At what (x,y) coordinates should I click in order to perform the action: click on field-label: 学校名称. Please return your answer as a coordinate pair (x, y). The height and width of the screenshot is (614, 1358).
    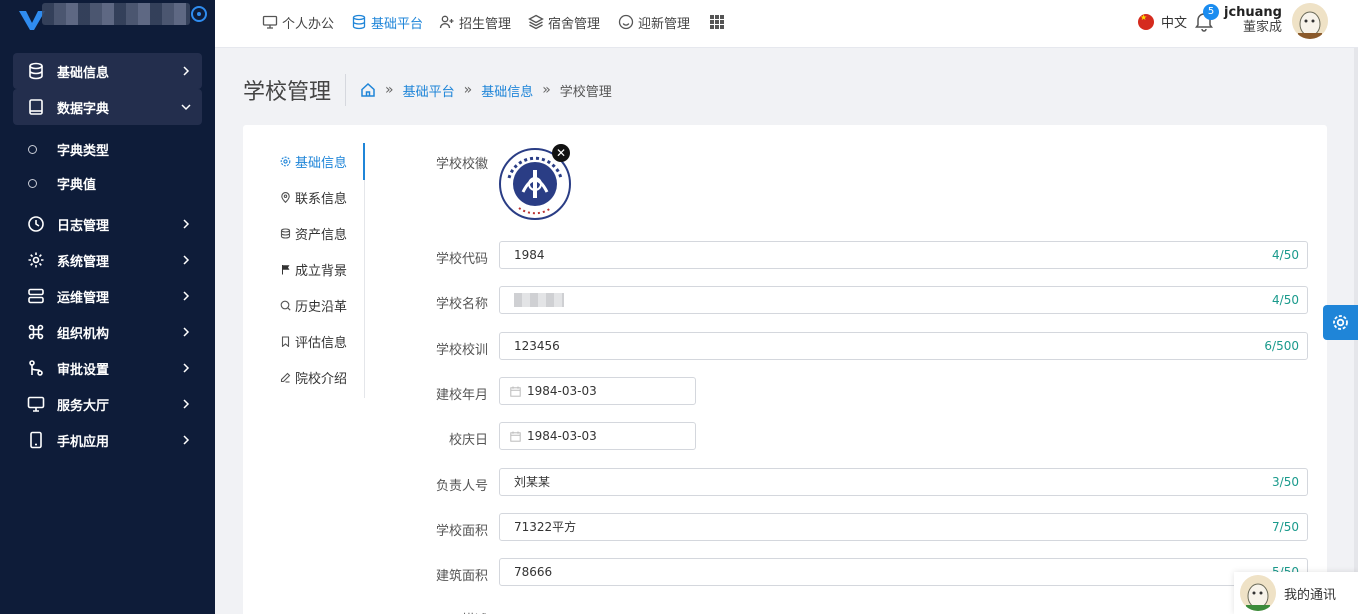
    Looking at the image, I should click on (461, 304).